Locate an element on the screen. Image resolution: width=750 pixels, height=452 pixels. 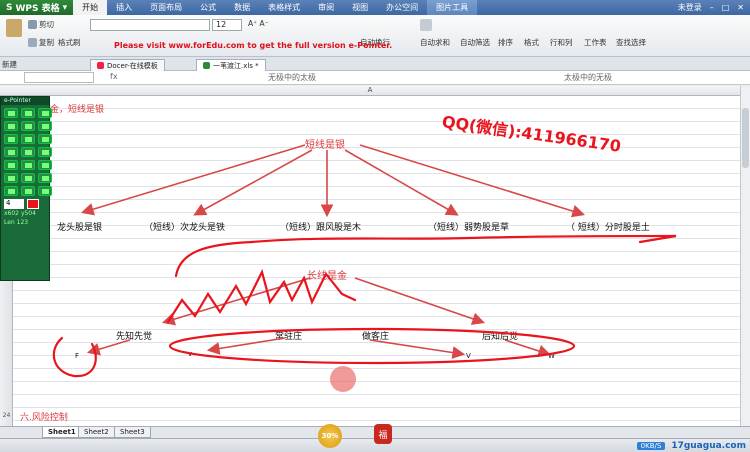
tab-workbook: 一苇渡江.xls * is located at coordinates (231, 65).